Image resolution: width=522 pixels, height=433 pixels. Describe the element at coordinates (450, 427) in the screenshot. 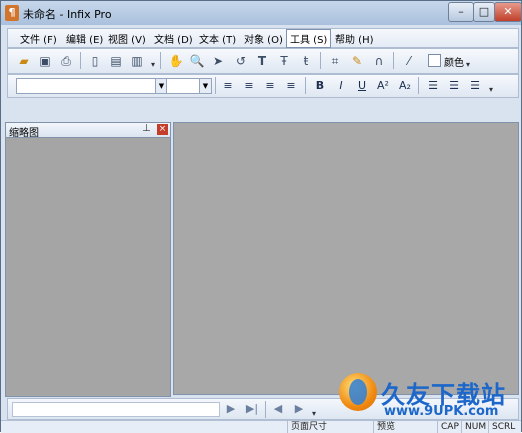

I see `status-cap: CAP` at that location.